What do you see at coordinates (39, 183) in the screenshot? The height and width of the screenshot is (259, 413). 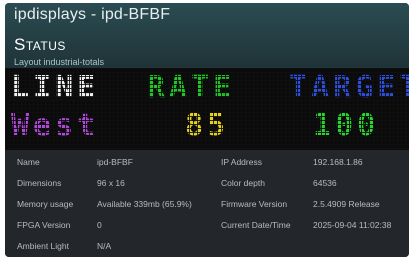 I see `info-key: Dimensions` at bounding box center [39, 183].